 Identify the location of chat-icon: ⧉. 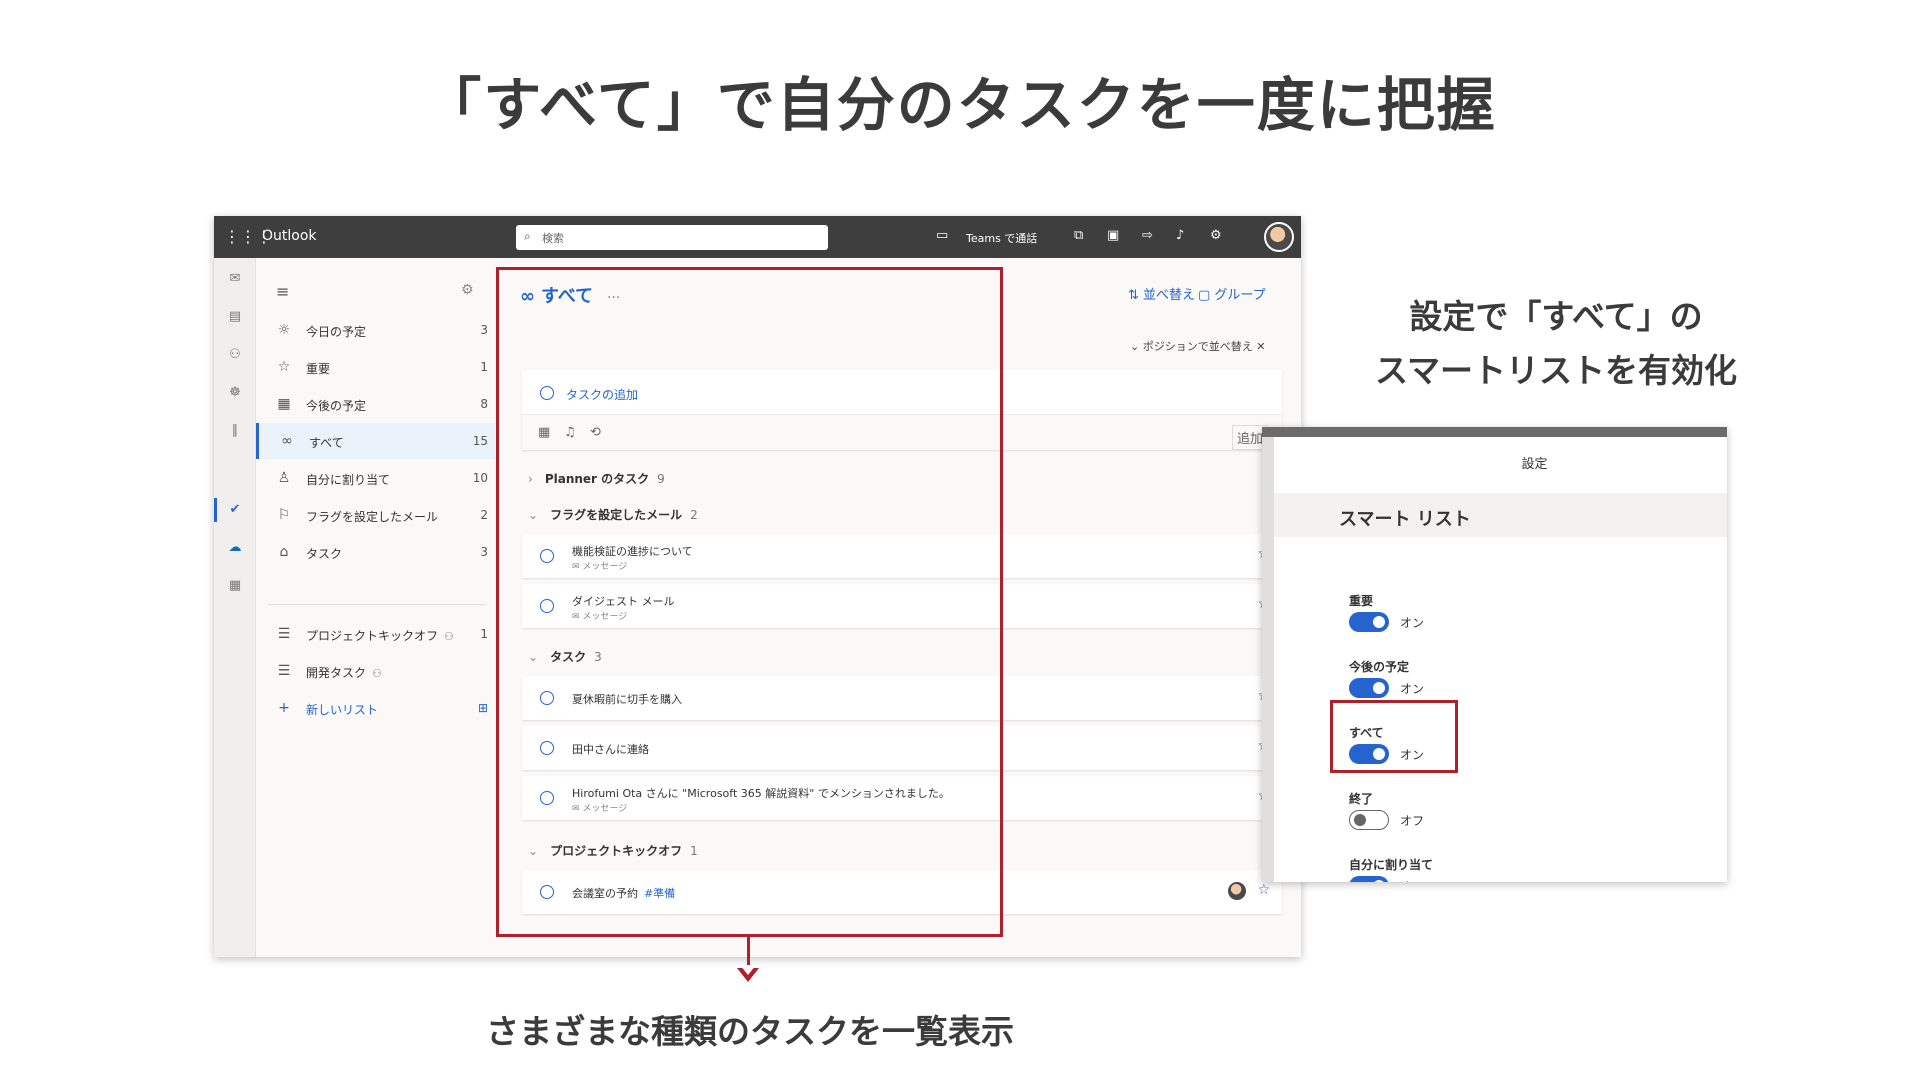
(1078, 235).